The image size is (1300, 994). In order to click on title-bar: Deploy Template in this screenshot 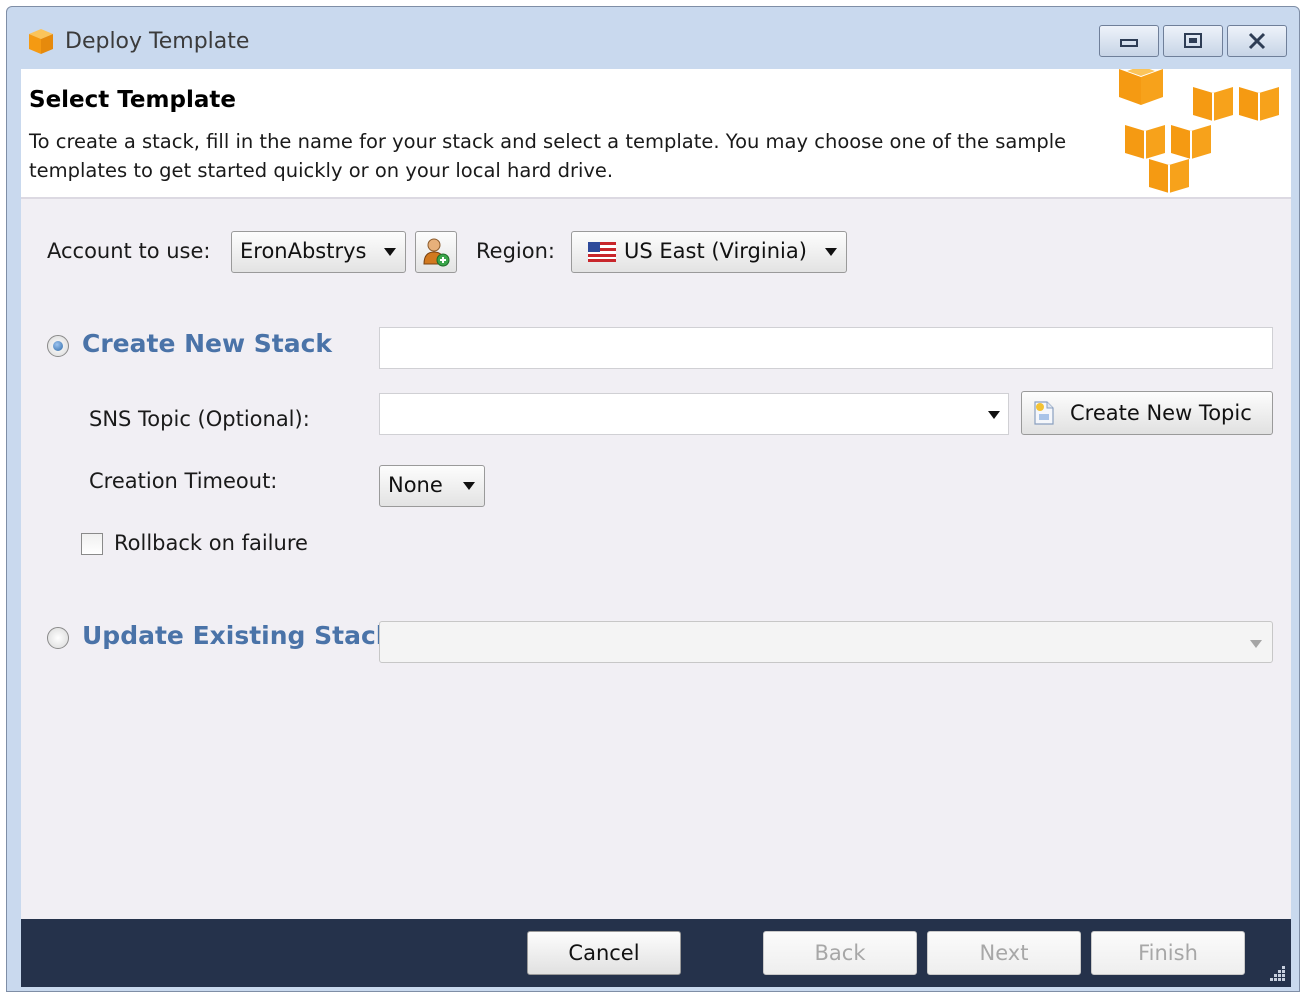, I will do `click(653, 38)`.